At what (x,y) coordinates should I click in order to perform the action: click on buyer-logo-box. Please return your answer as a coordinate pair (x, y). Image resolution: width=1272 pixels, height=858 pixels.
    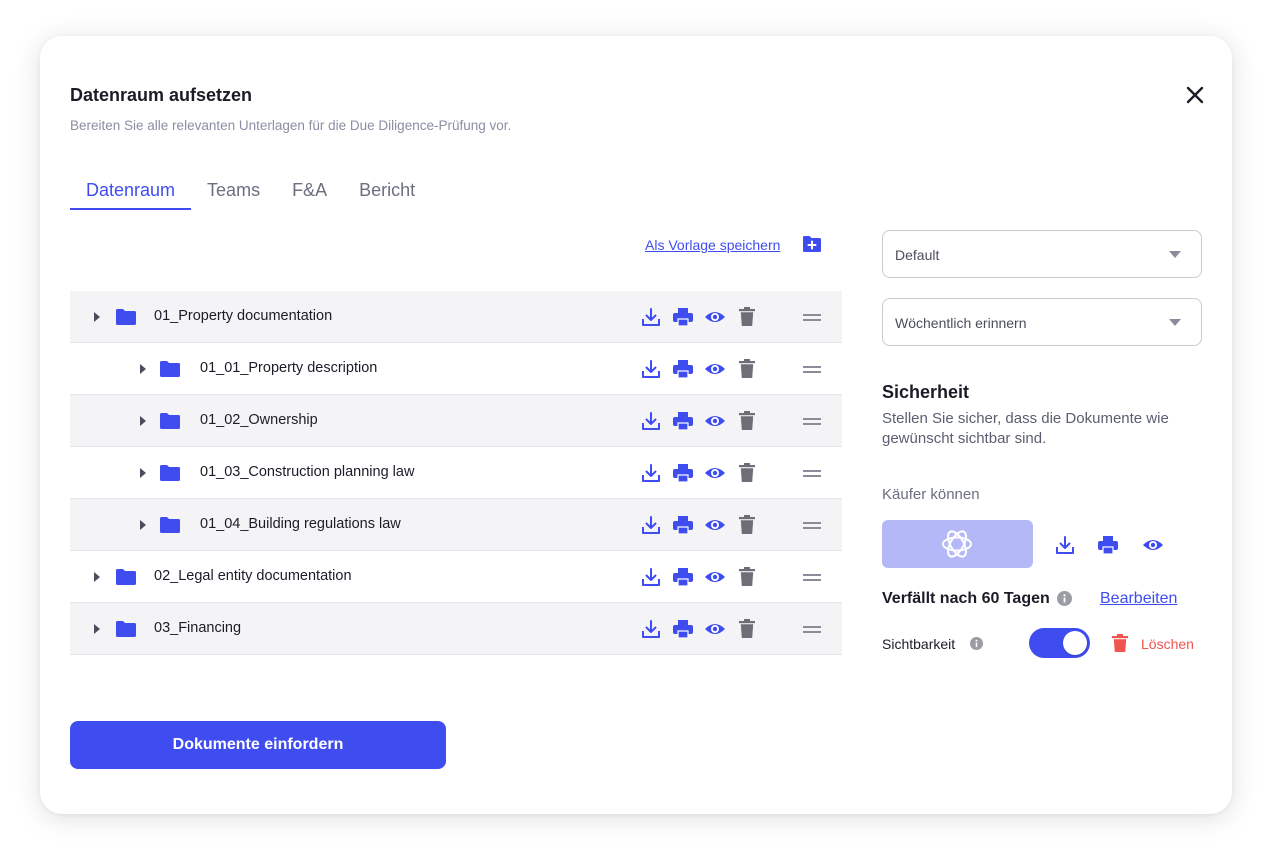
    Looking at the image, I should click on (957, 544).